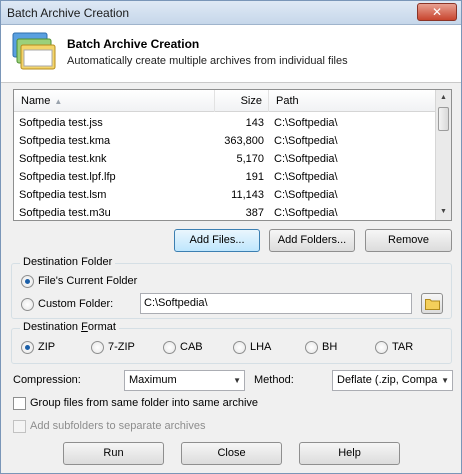  What do you see at coordinates (231, 13) in the screenshot?
I see `title-bar: Batch Archive Creation ✕` at bounding box center [231, 13].